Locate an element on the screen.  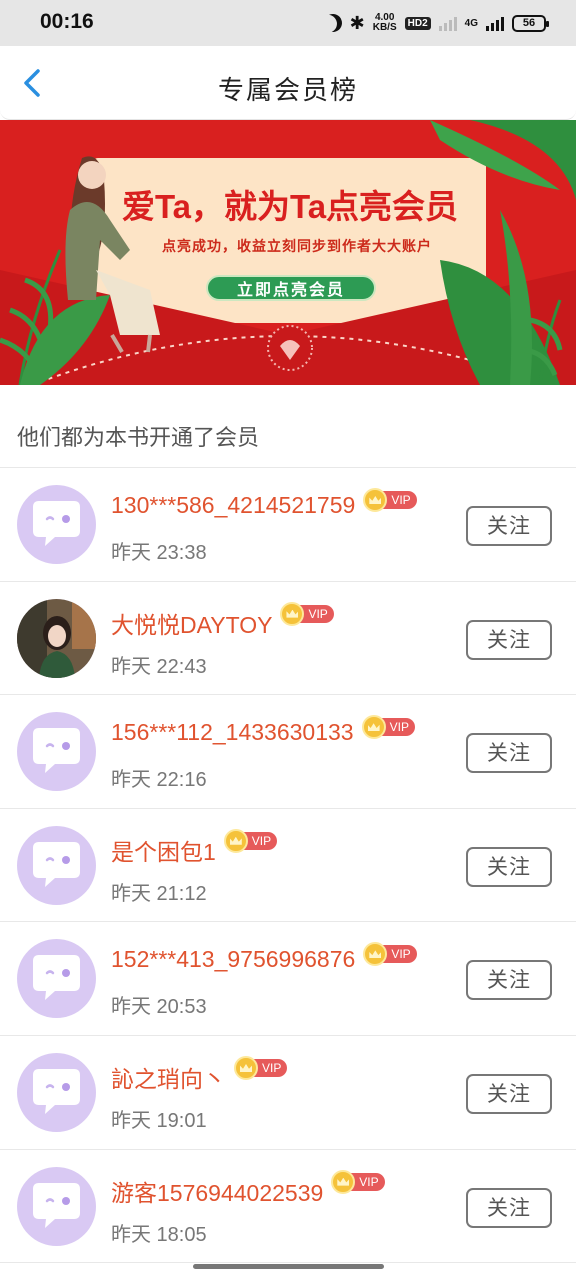
member-row: 訫之琑向丶 VIP 昨天 19:01 关注 is located at coordinates (288, 1093).